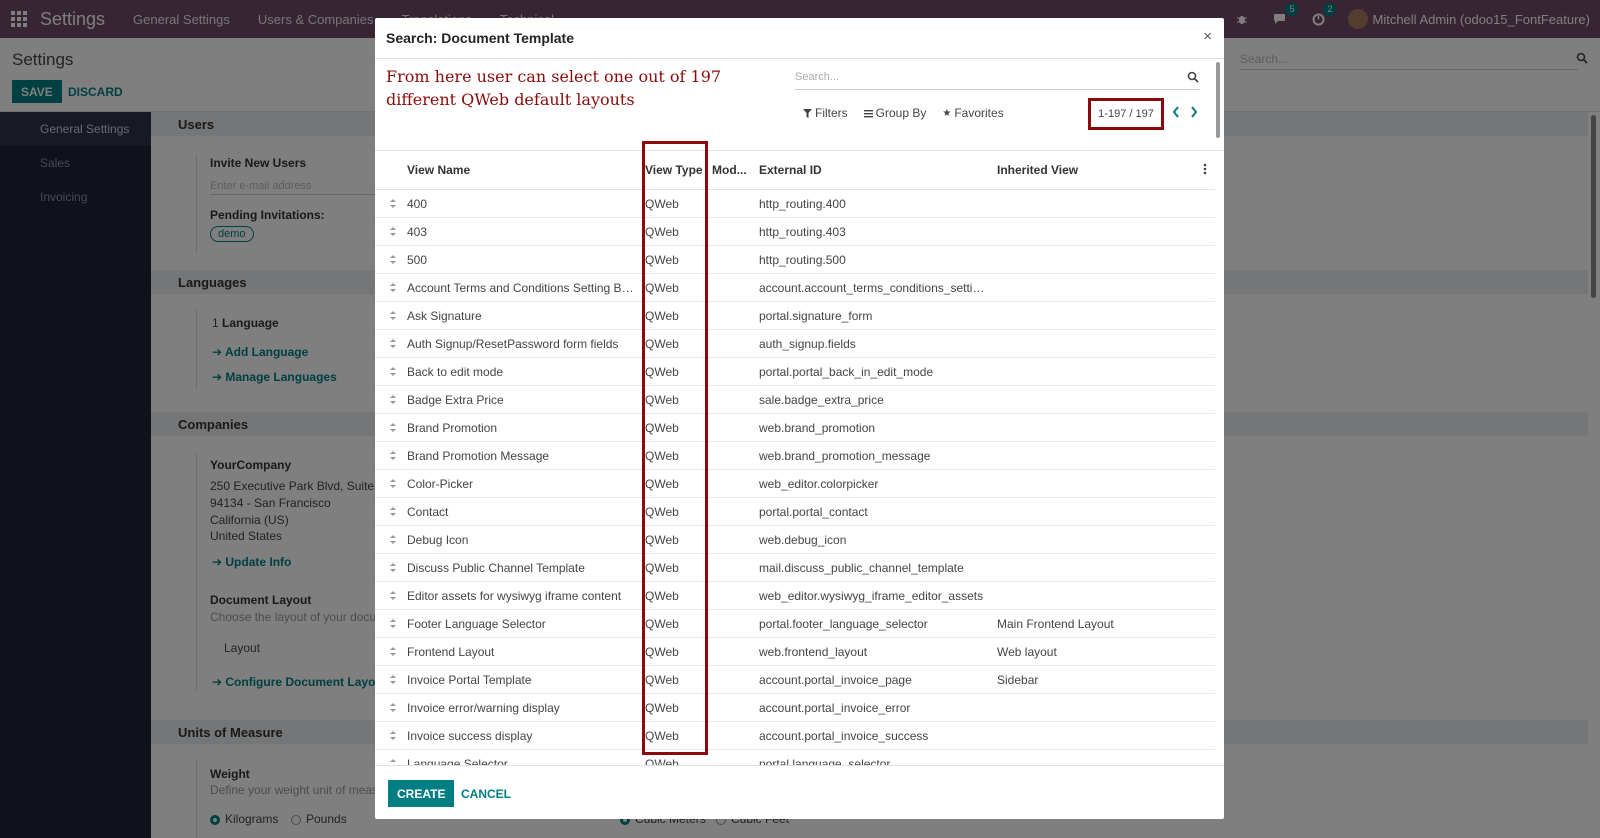  I want to click on cell-external-id: mail.discuss_public_channel_template, so click(861, 567).